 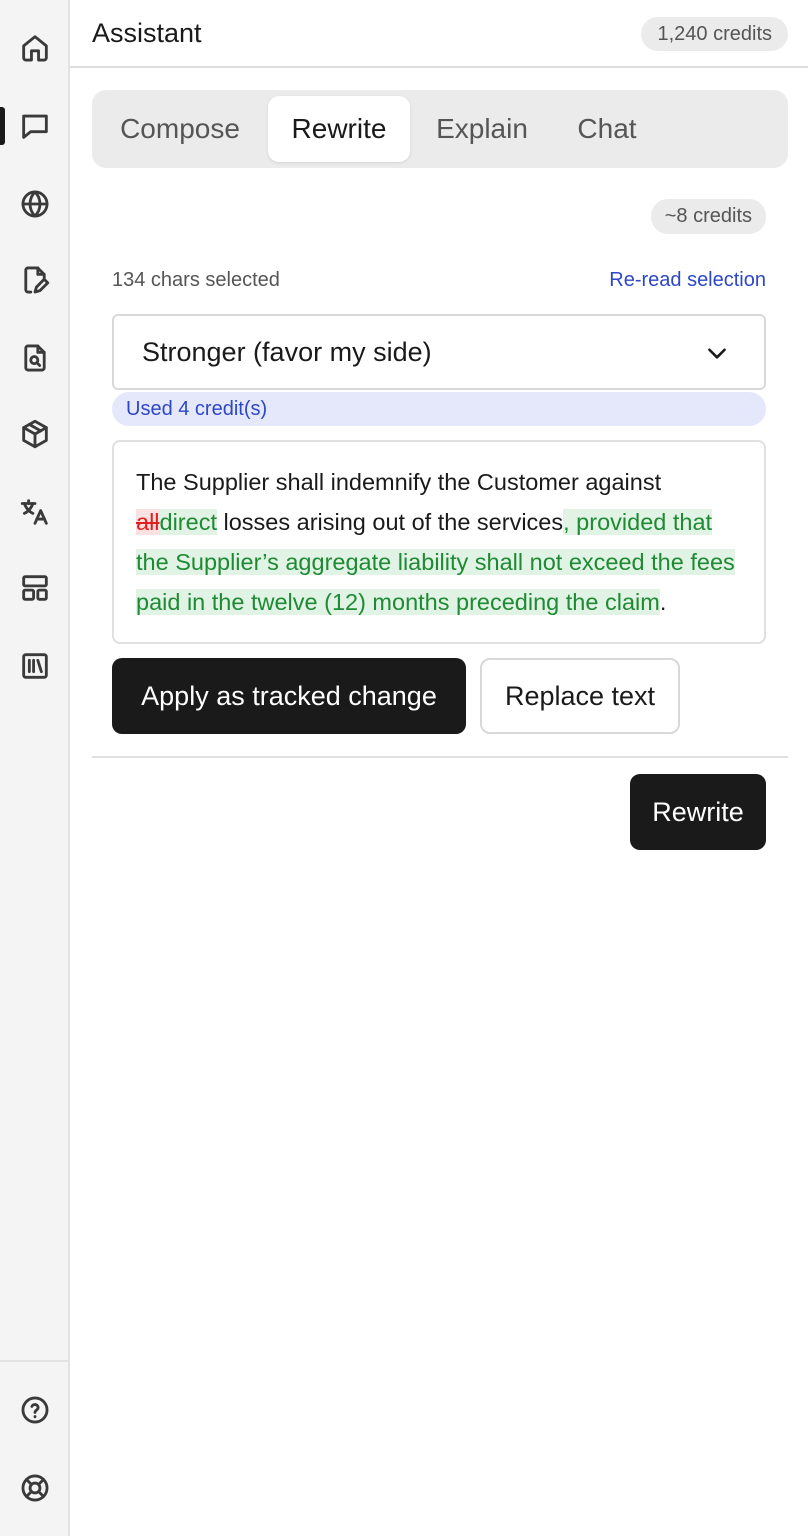 I want to click on library-icon, so click(x=35, y=666).